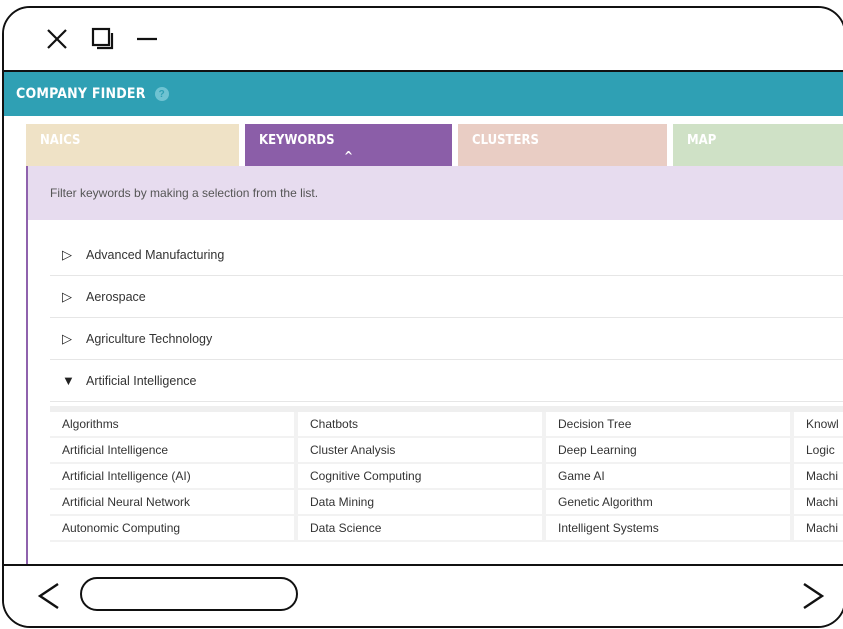 This screenshot has width=843, height=629. What do you see at coordinates (57, 39) in the screenshot?
I see `close-icon` at bounding box center [57, 39].